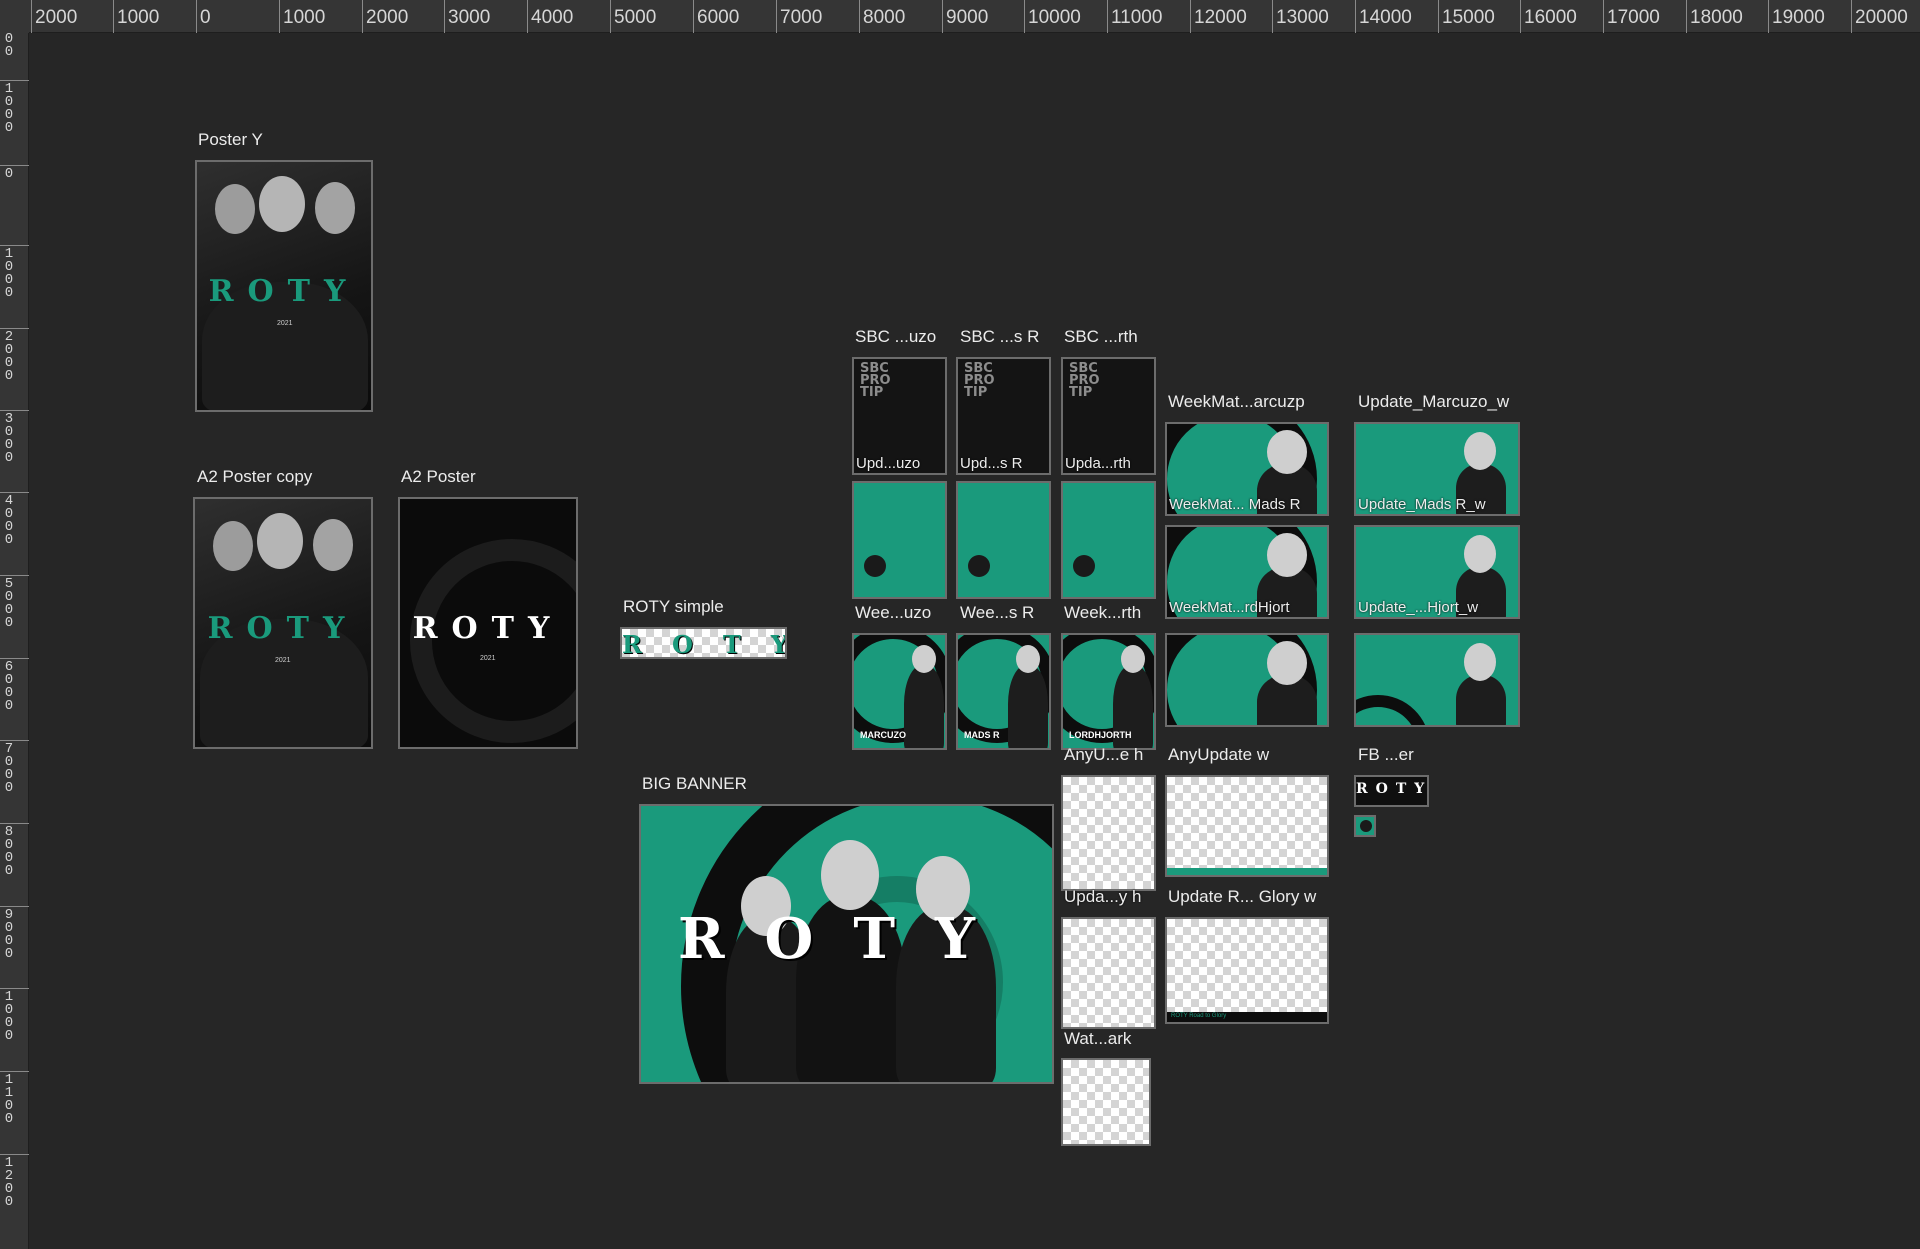 The width and height of the screenshot is (1920, 1249). What do you see at coordinates (997, 613) in the screenshot?
I see `artboard-label-wee-2: Wee...s R` at bounding box center [997, 613].